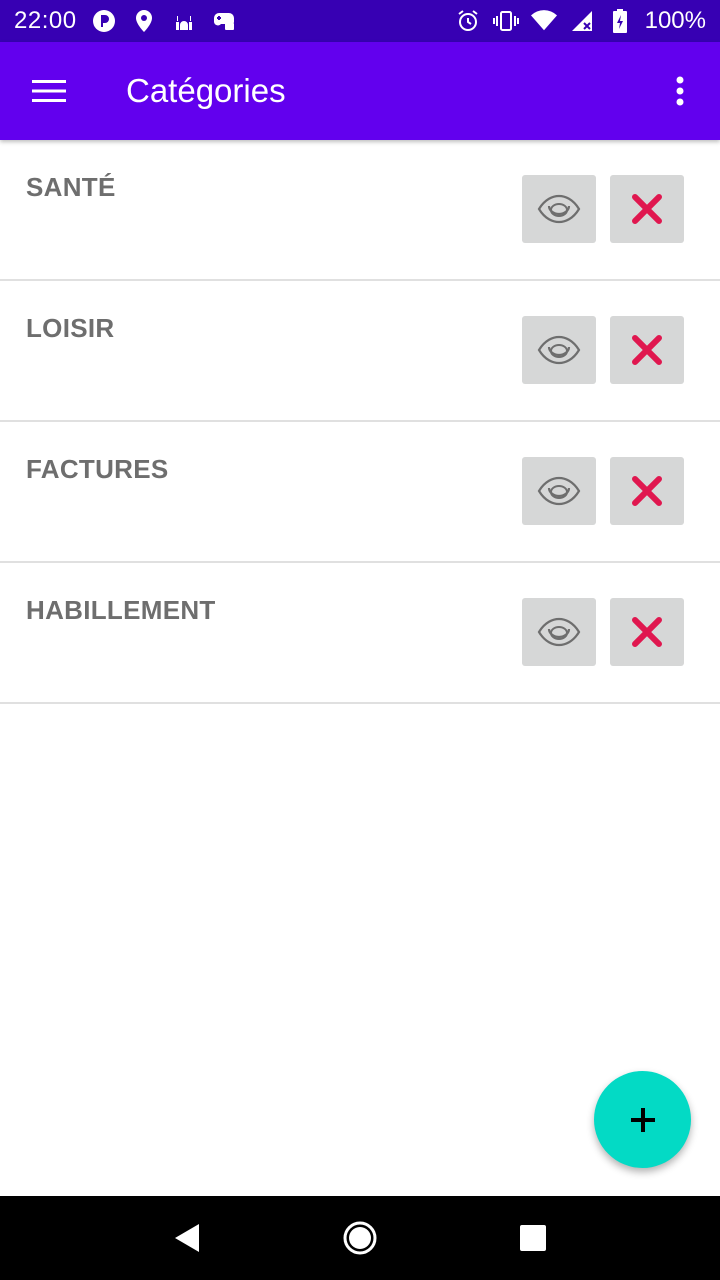  Describe the element at coordinates (206, 90) in the screenshot. I see `page-title: Catégories` at that location.